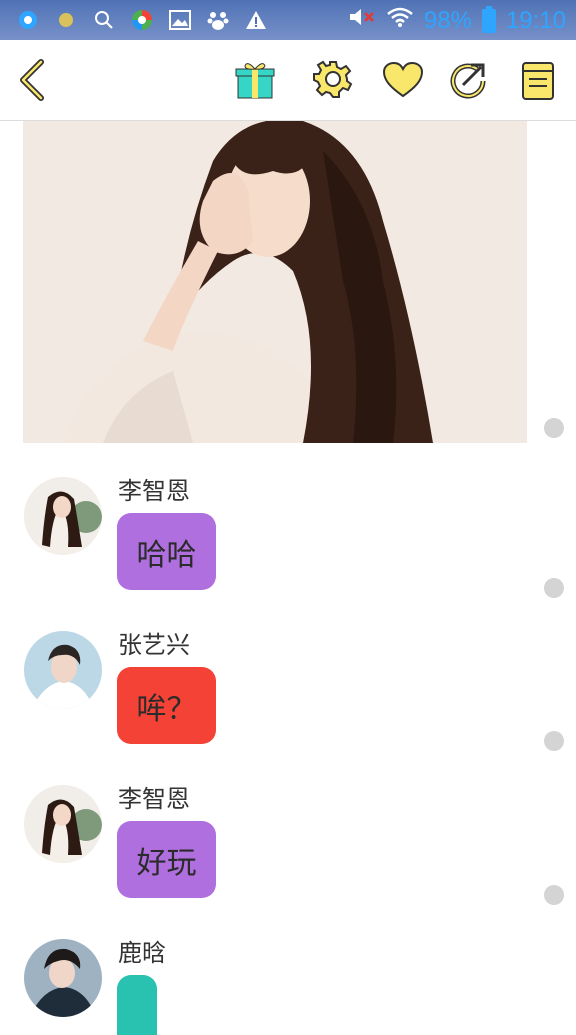 This screenshot has width=576, height=1035. I want to click on gift-button, so click(255, 80).